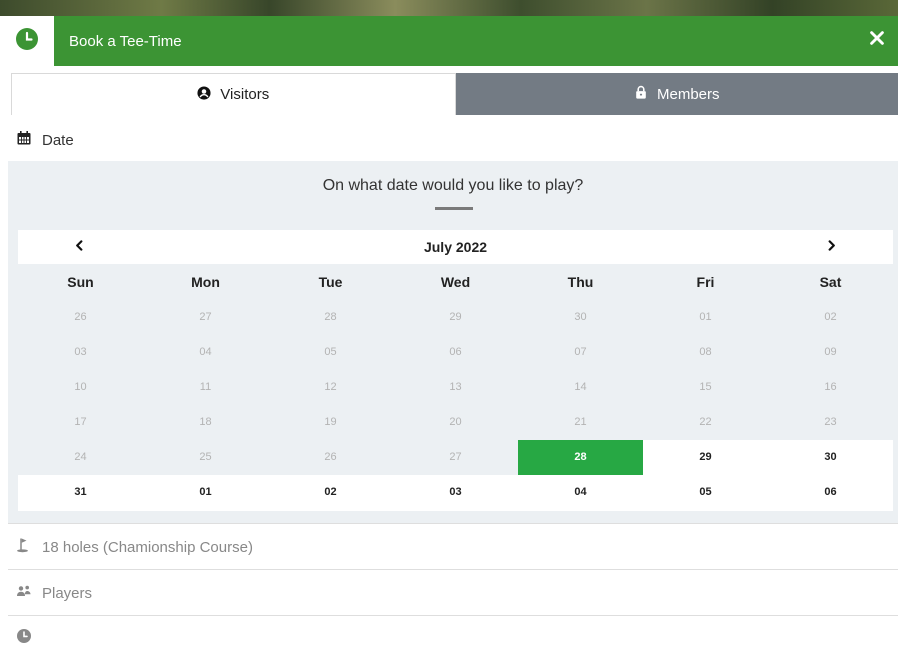  I want to click on chevron-right-icon, so click(831, 247).